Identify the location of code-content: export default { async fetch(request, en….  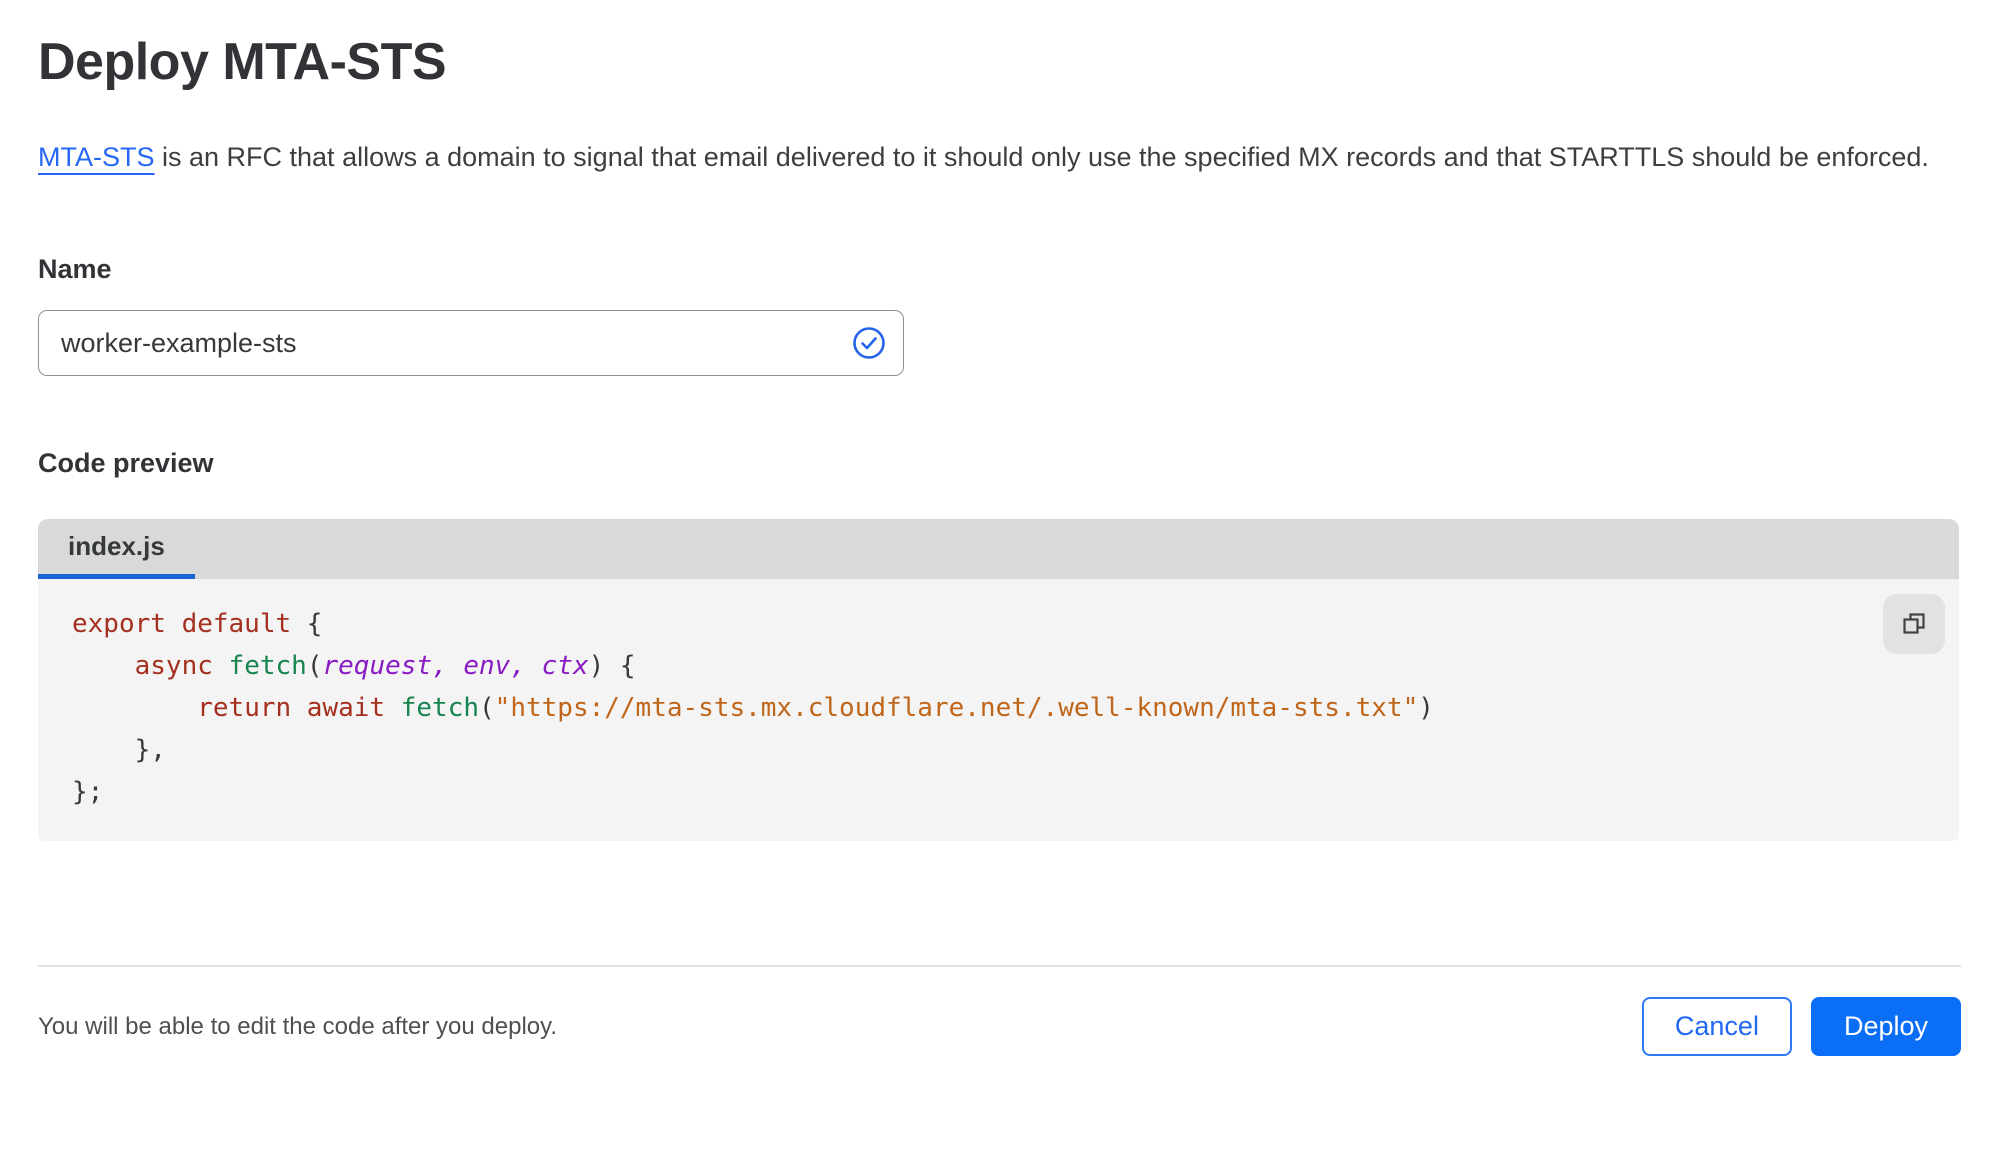
(753, 708).